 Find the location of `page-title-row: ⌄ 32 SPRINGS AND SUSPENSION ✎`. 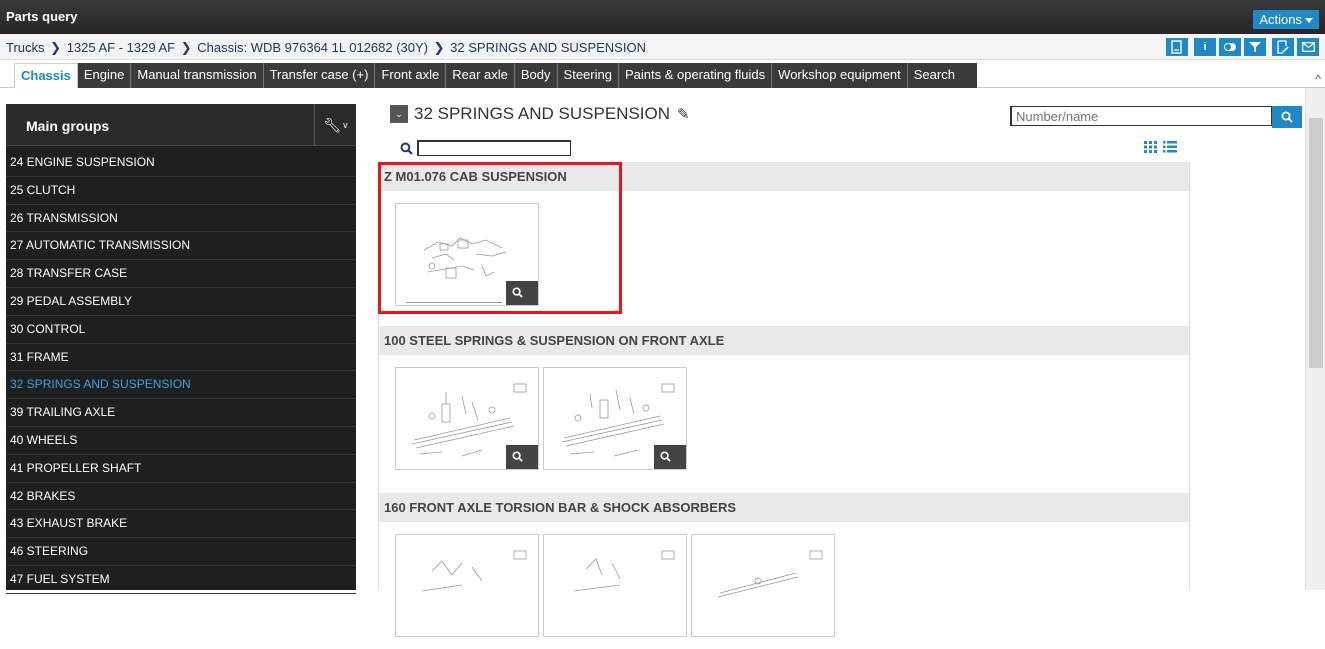

page-title-row: ⌄ 32 SPRINGS AND SUSPENSION ✎ is located at coordinates (540, 114).